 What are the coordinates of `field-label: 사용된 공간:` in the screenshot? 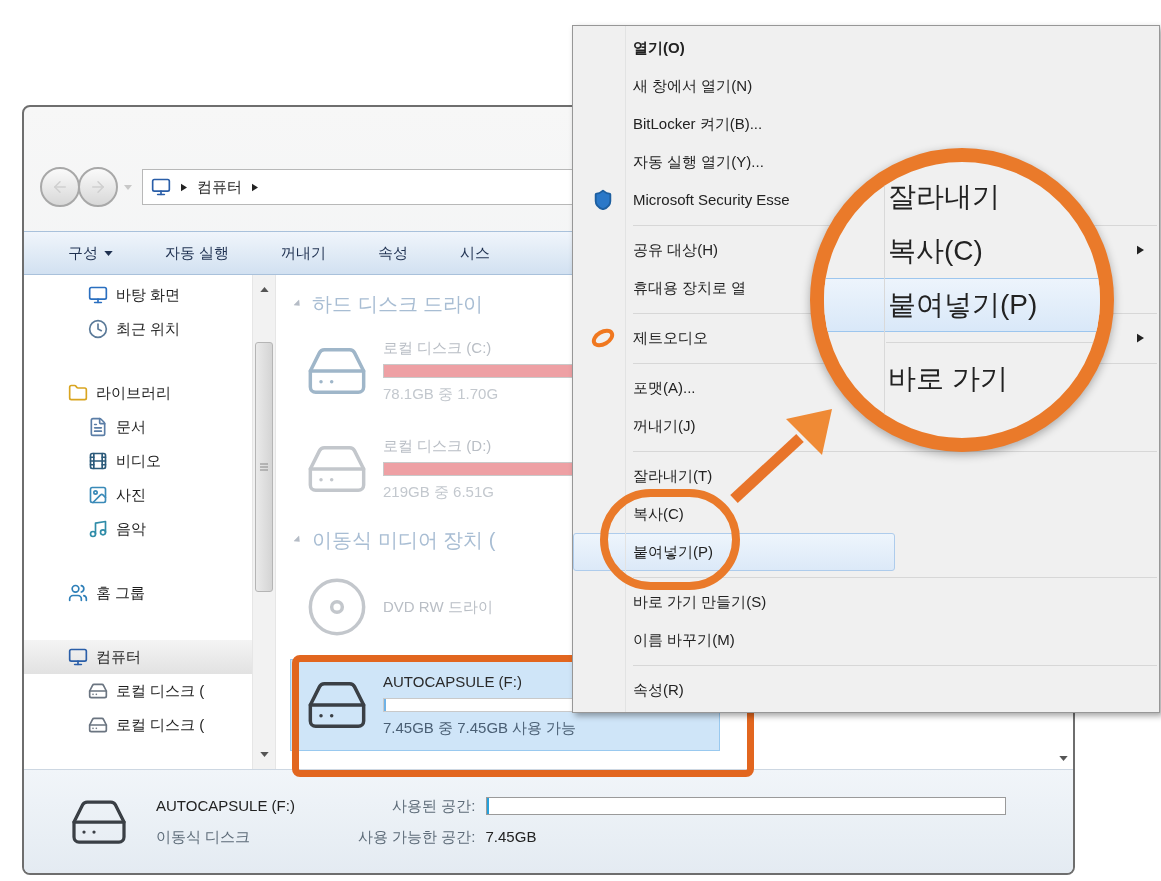 It's located at (433, 806).